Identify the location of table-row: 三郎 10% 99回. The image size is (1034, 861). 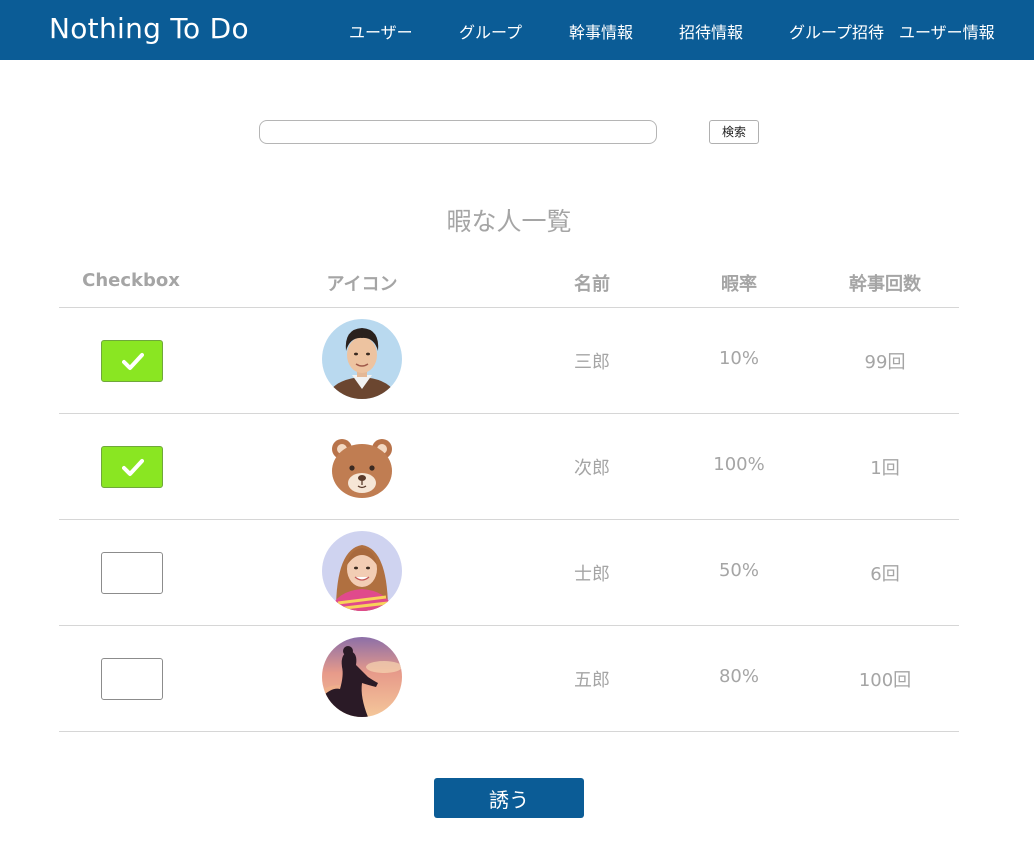
(509, 360).